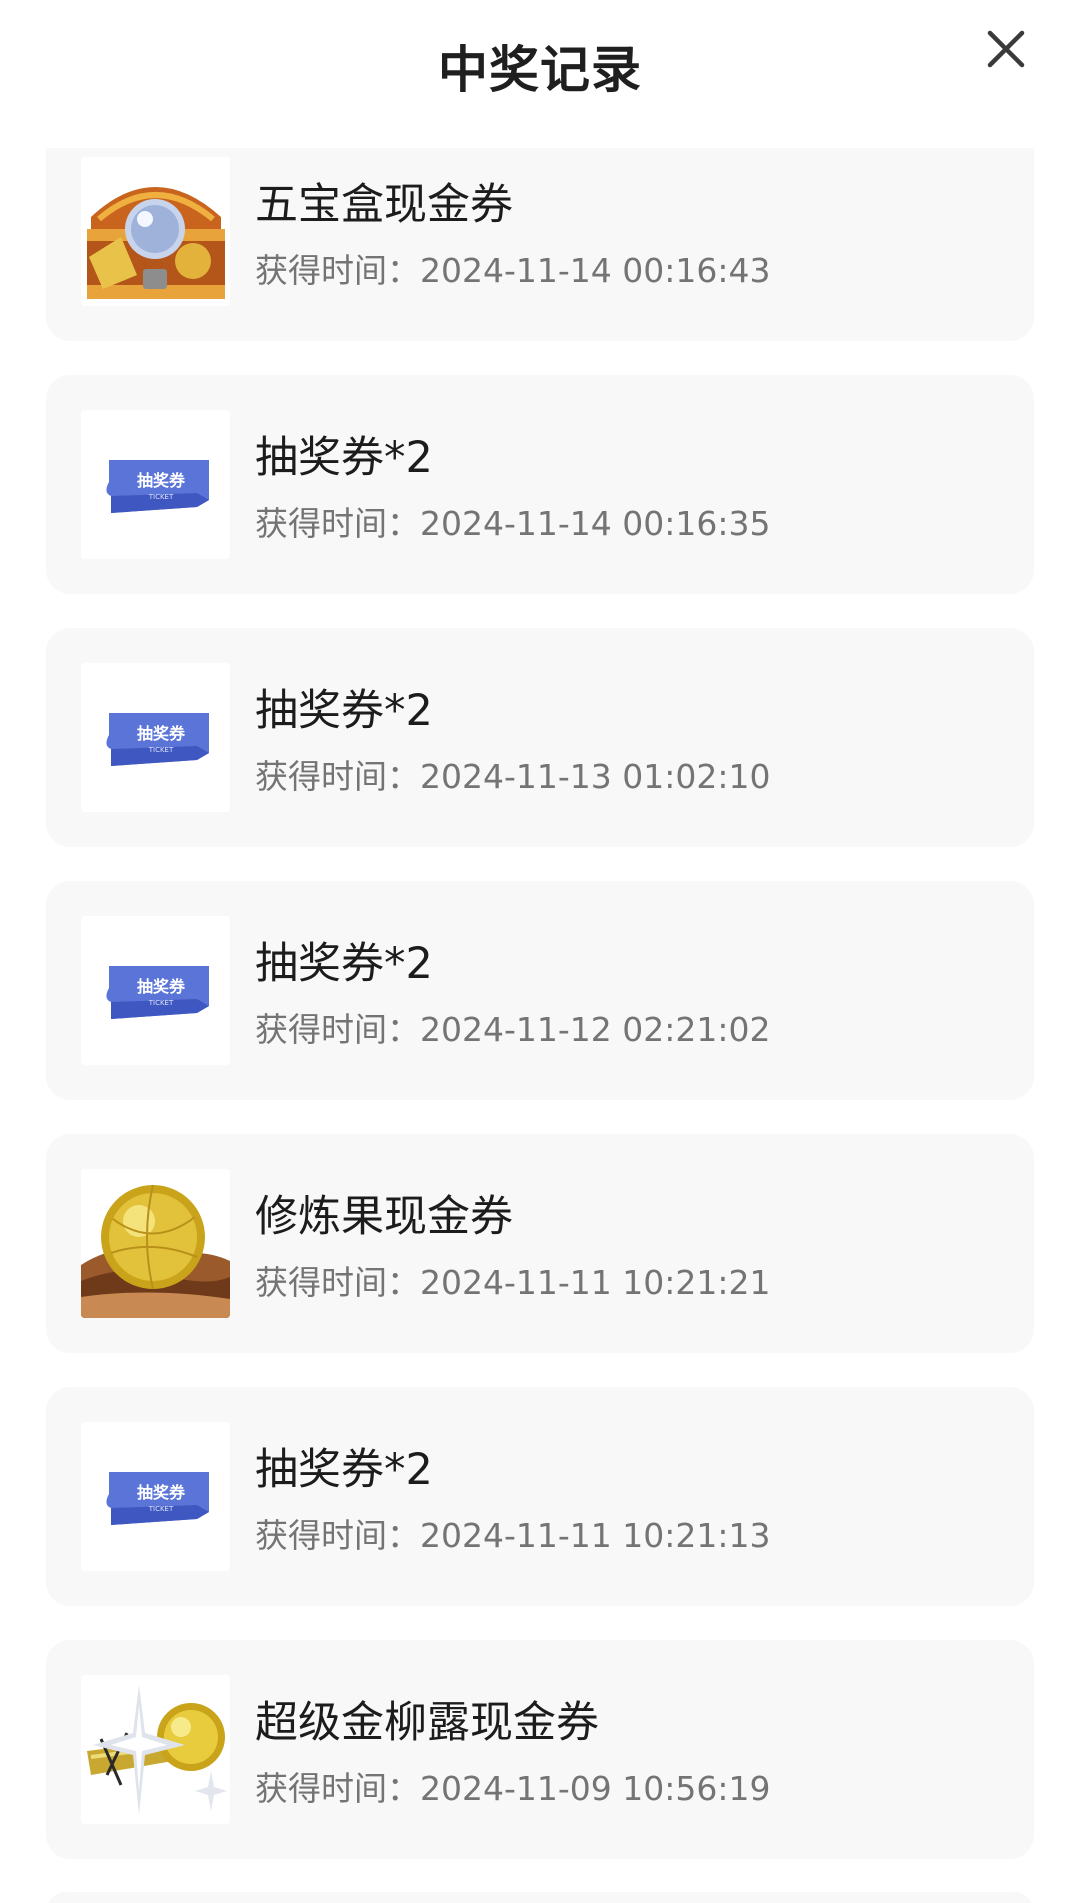 The height and width of the screenshot is (1903, 1080). What do you see at coordinates (384, 205) in the screenshot?
I see `record-name: 五宝盒现金券` at bounding box center [384, 205].